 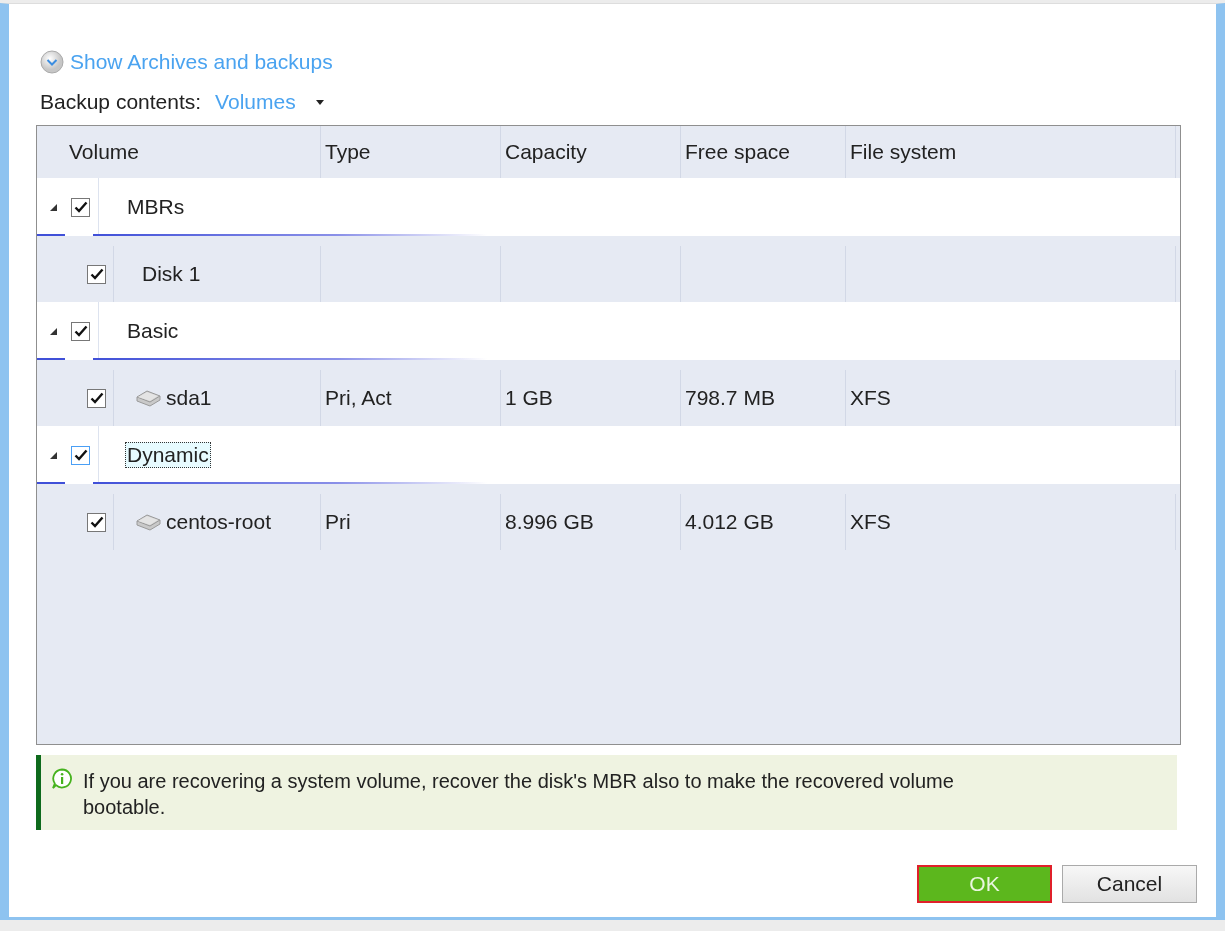 What do you see at coordinates (171, 274) in the screenshot?
I see `volume-name: Disk 1` at bounding box center [171, 274].